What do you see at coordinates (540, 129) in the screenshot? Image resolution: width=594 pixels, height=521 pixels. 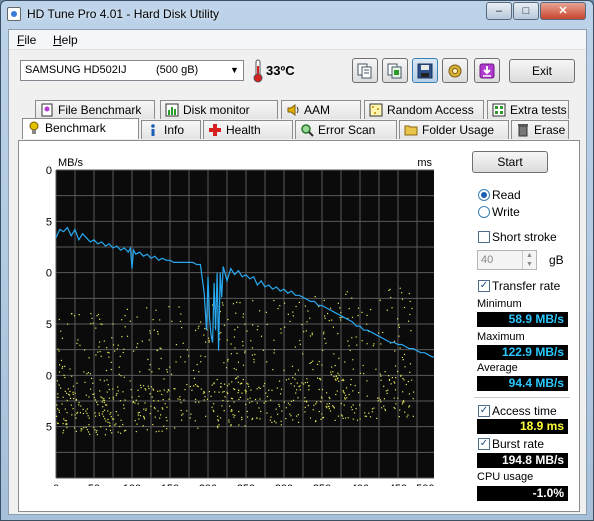 I see `tab-erase: Erase` at bounding box center [540, 129].